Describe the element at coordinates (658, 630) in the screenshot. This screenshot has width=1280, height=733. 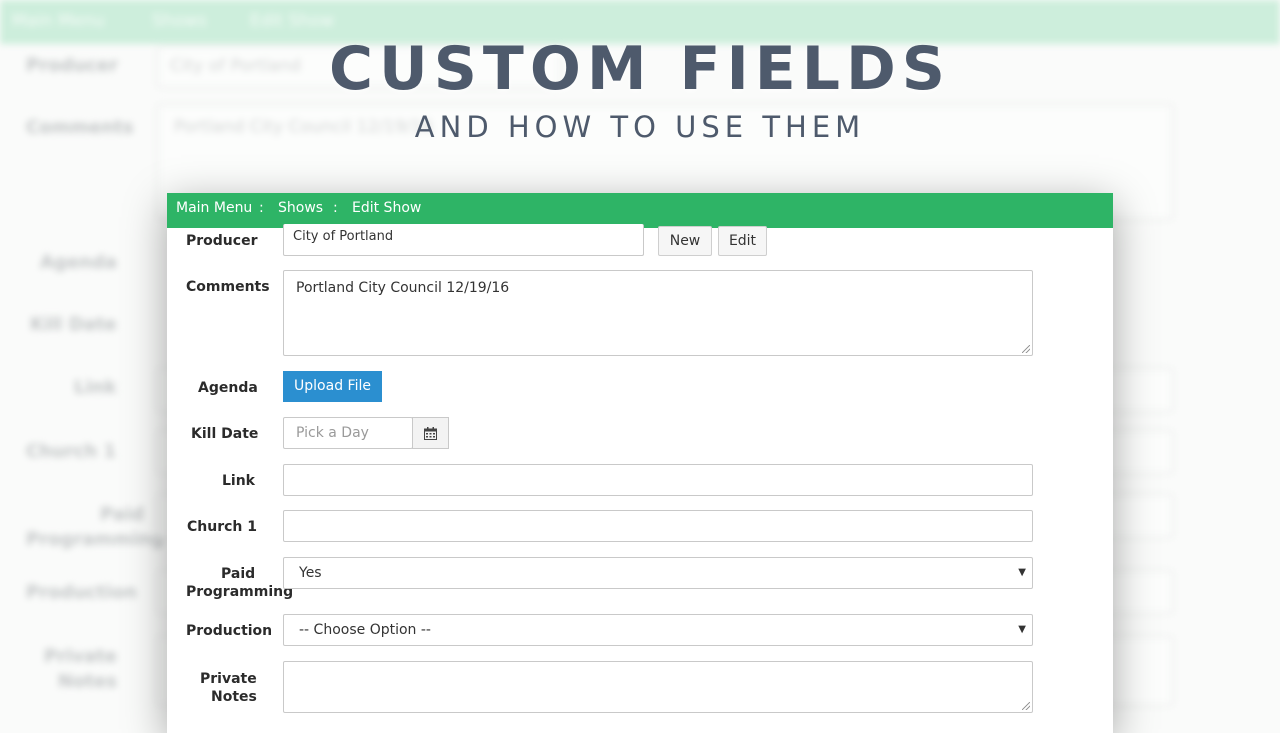
I see `production-select: -- Choose Option -- ▼` at that location.